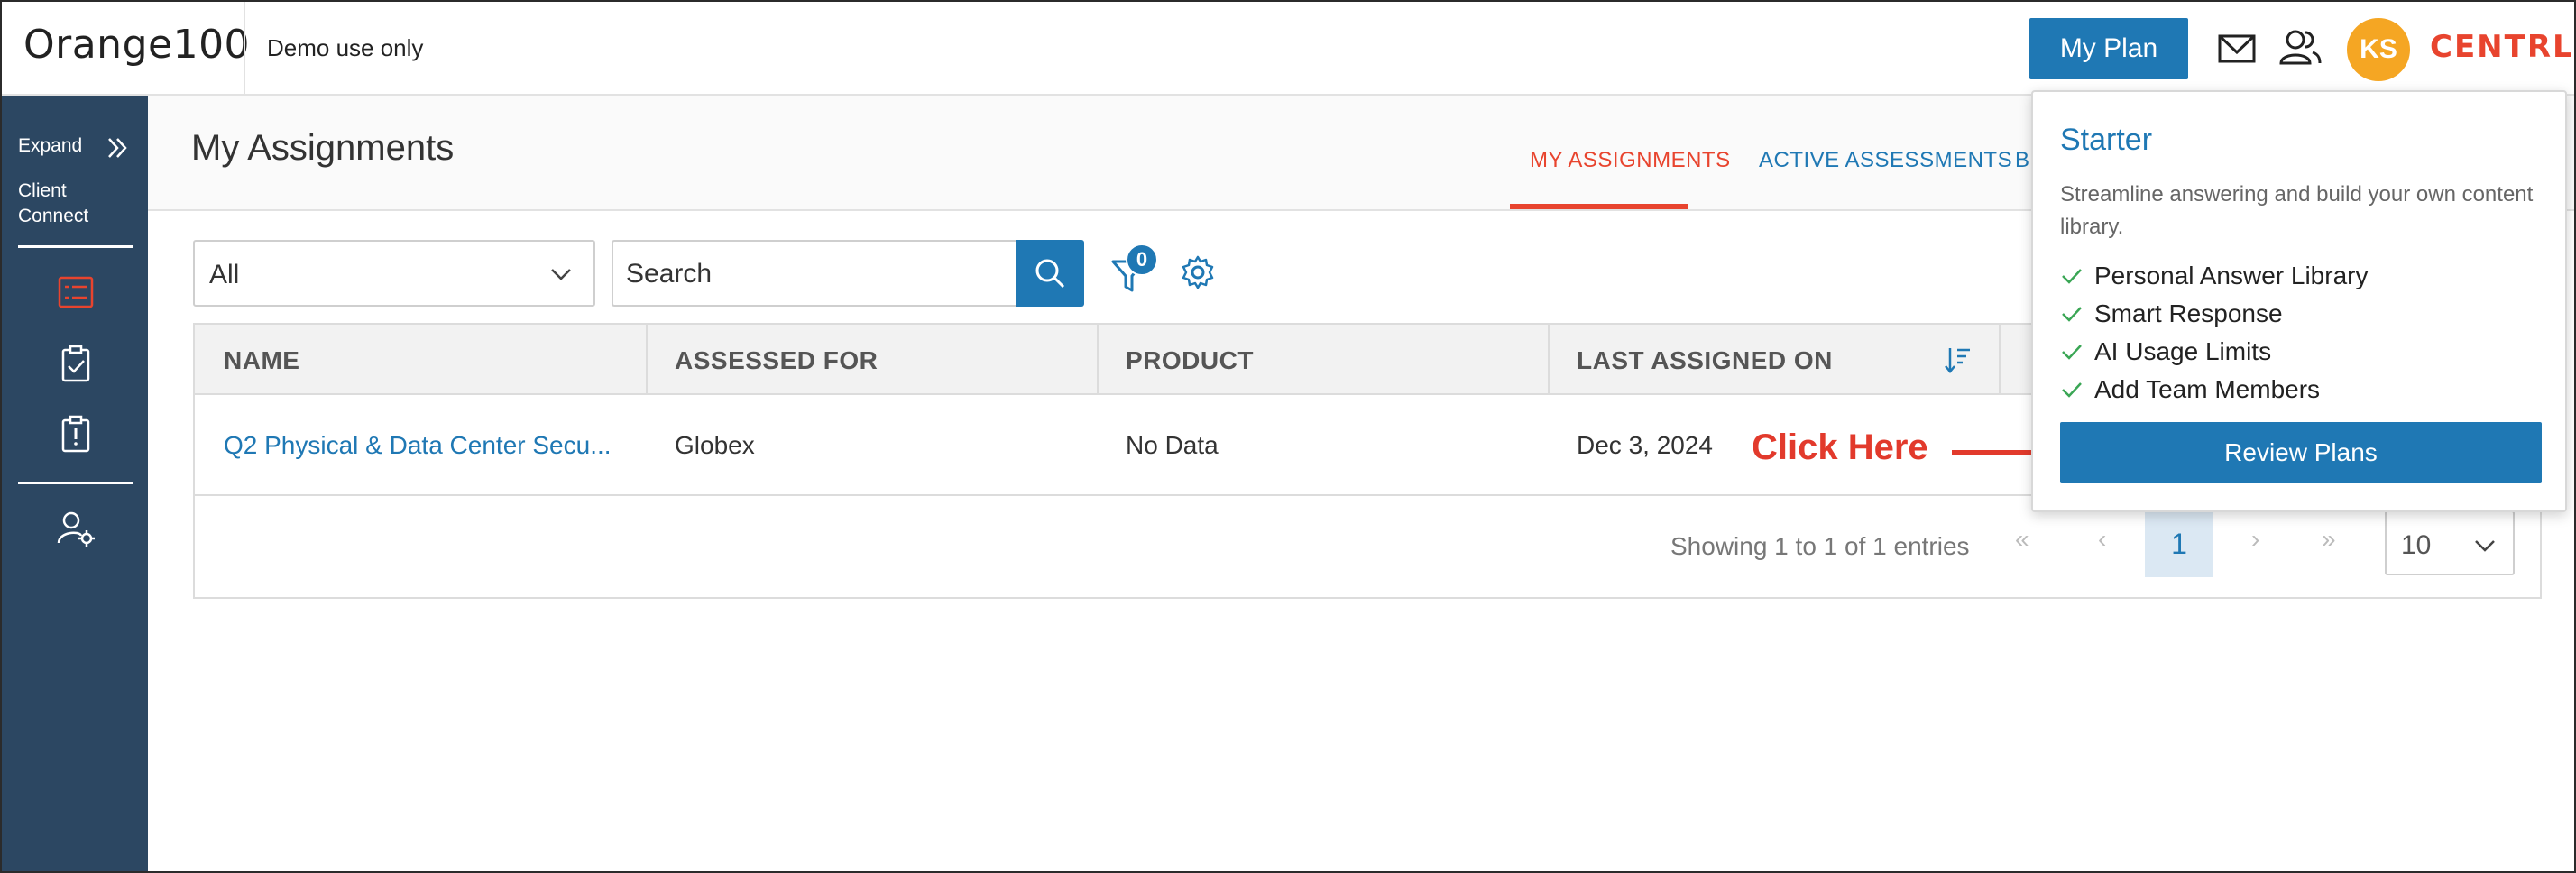 This screenshot has width=2576, height=873. I want to click on last-assigned-cell: Dec 3, 2024, so click(1645, 445).